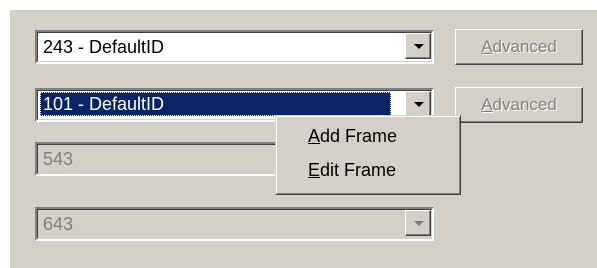 The height and width of the screenshot is (268, 597). I want to click on accel-key: E, so click(314, 170).